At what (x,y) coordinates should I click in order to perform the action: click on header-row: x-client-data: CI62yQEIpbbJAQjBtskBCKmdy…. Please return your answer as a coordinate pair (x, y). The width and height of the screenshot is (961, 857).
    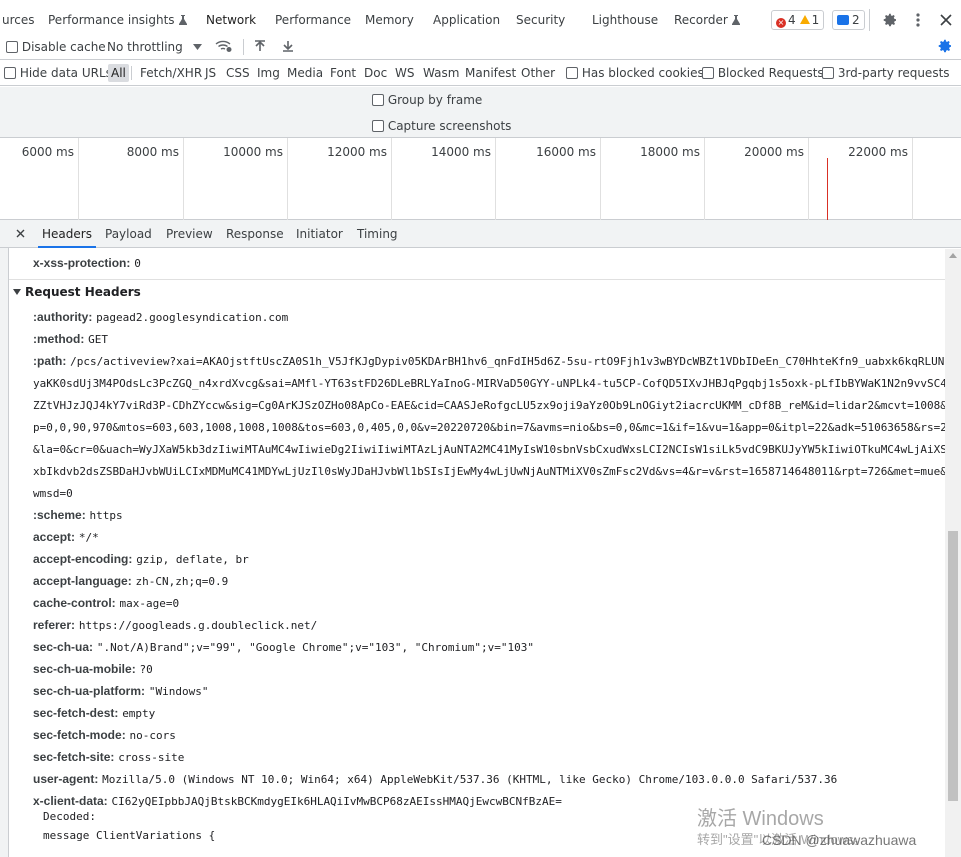
    Looking at the image, I should click on (297, 801).